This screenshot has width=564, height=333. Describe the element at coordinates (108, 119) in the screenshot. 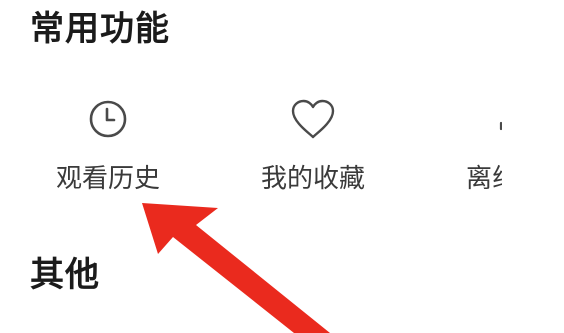

I see `clock-icon` at that location.